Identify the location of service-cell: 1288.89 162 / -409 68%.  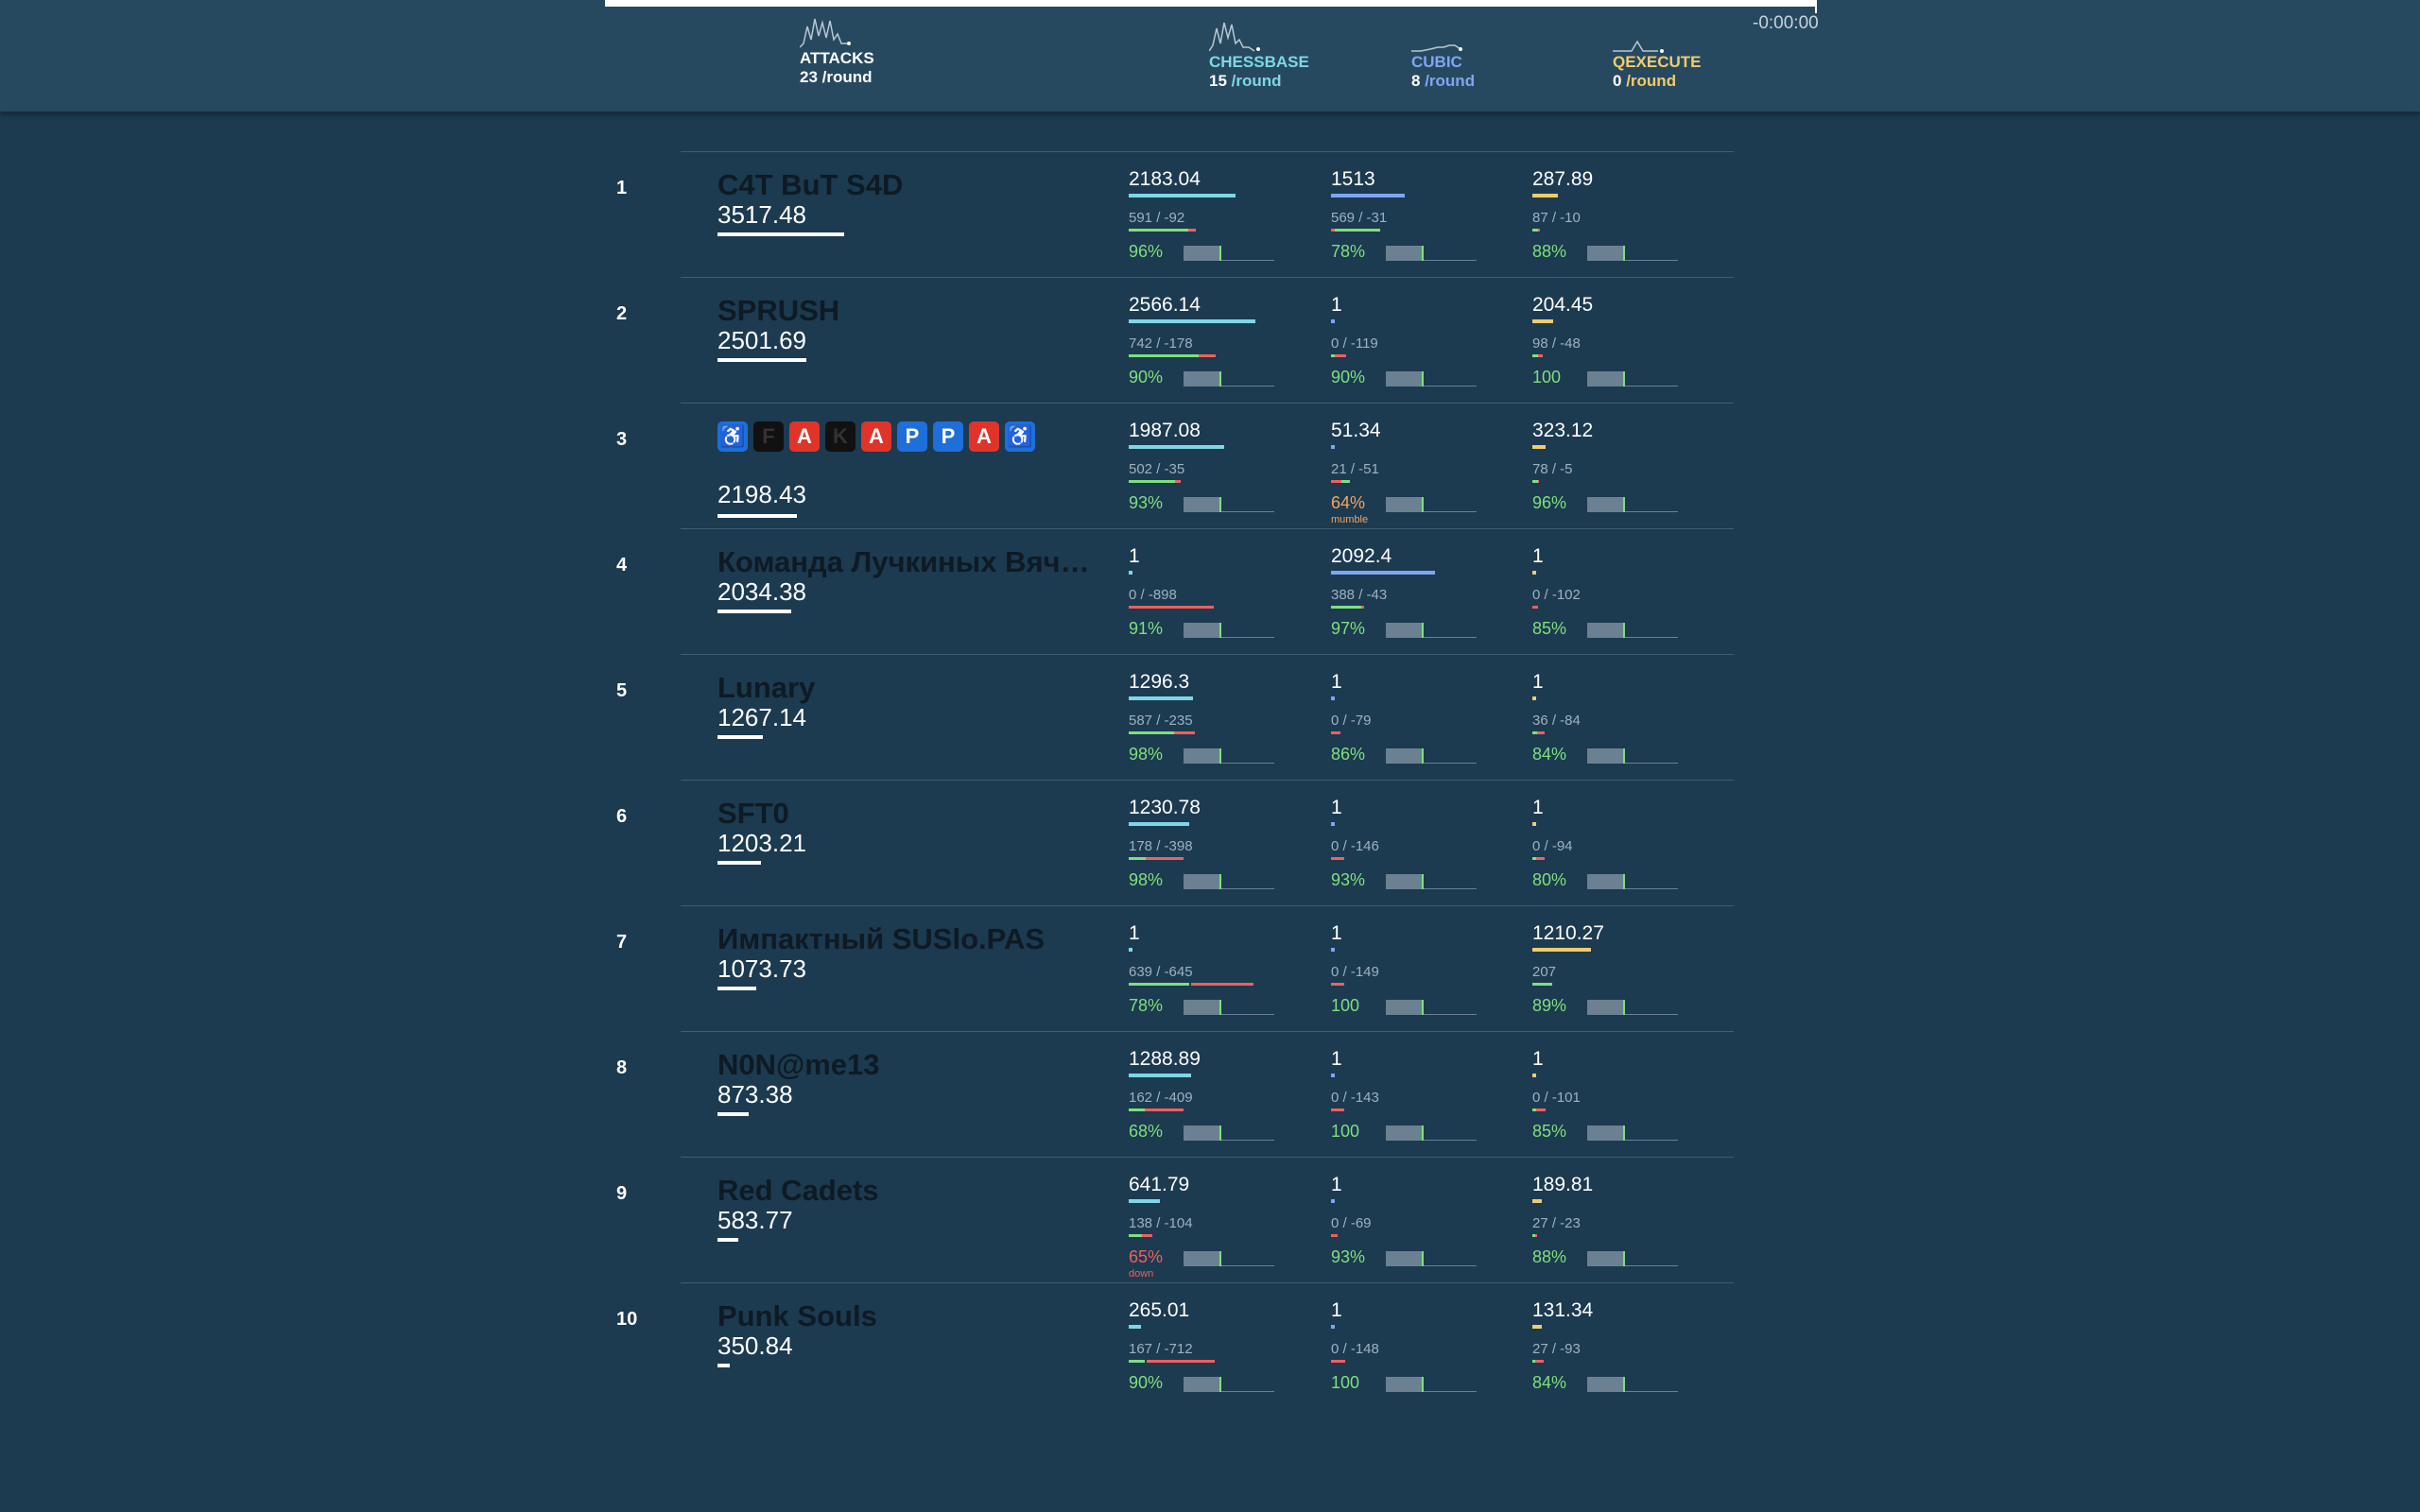
(1224, 1100).